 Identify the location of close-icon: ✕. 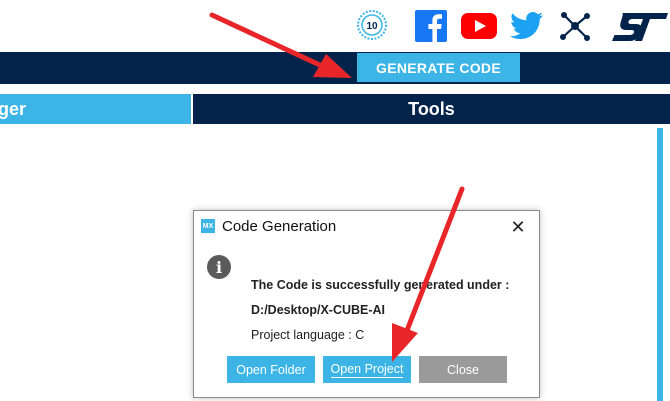
(518, 227).